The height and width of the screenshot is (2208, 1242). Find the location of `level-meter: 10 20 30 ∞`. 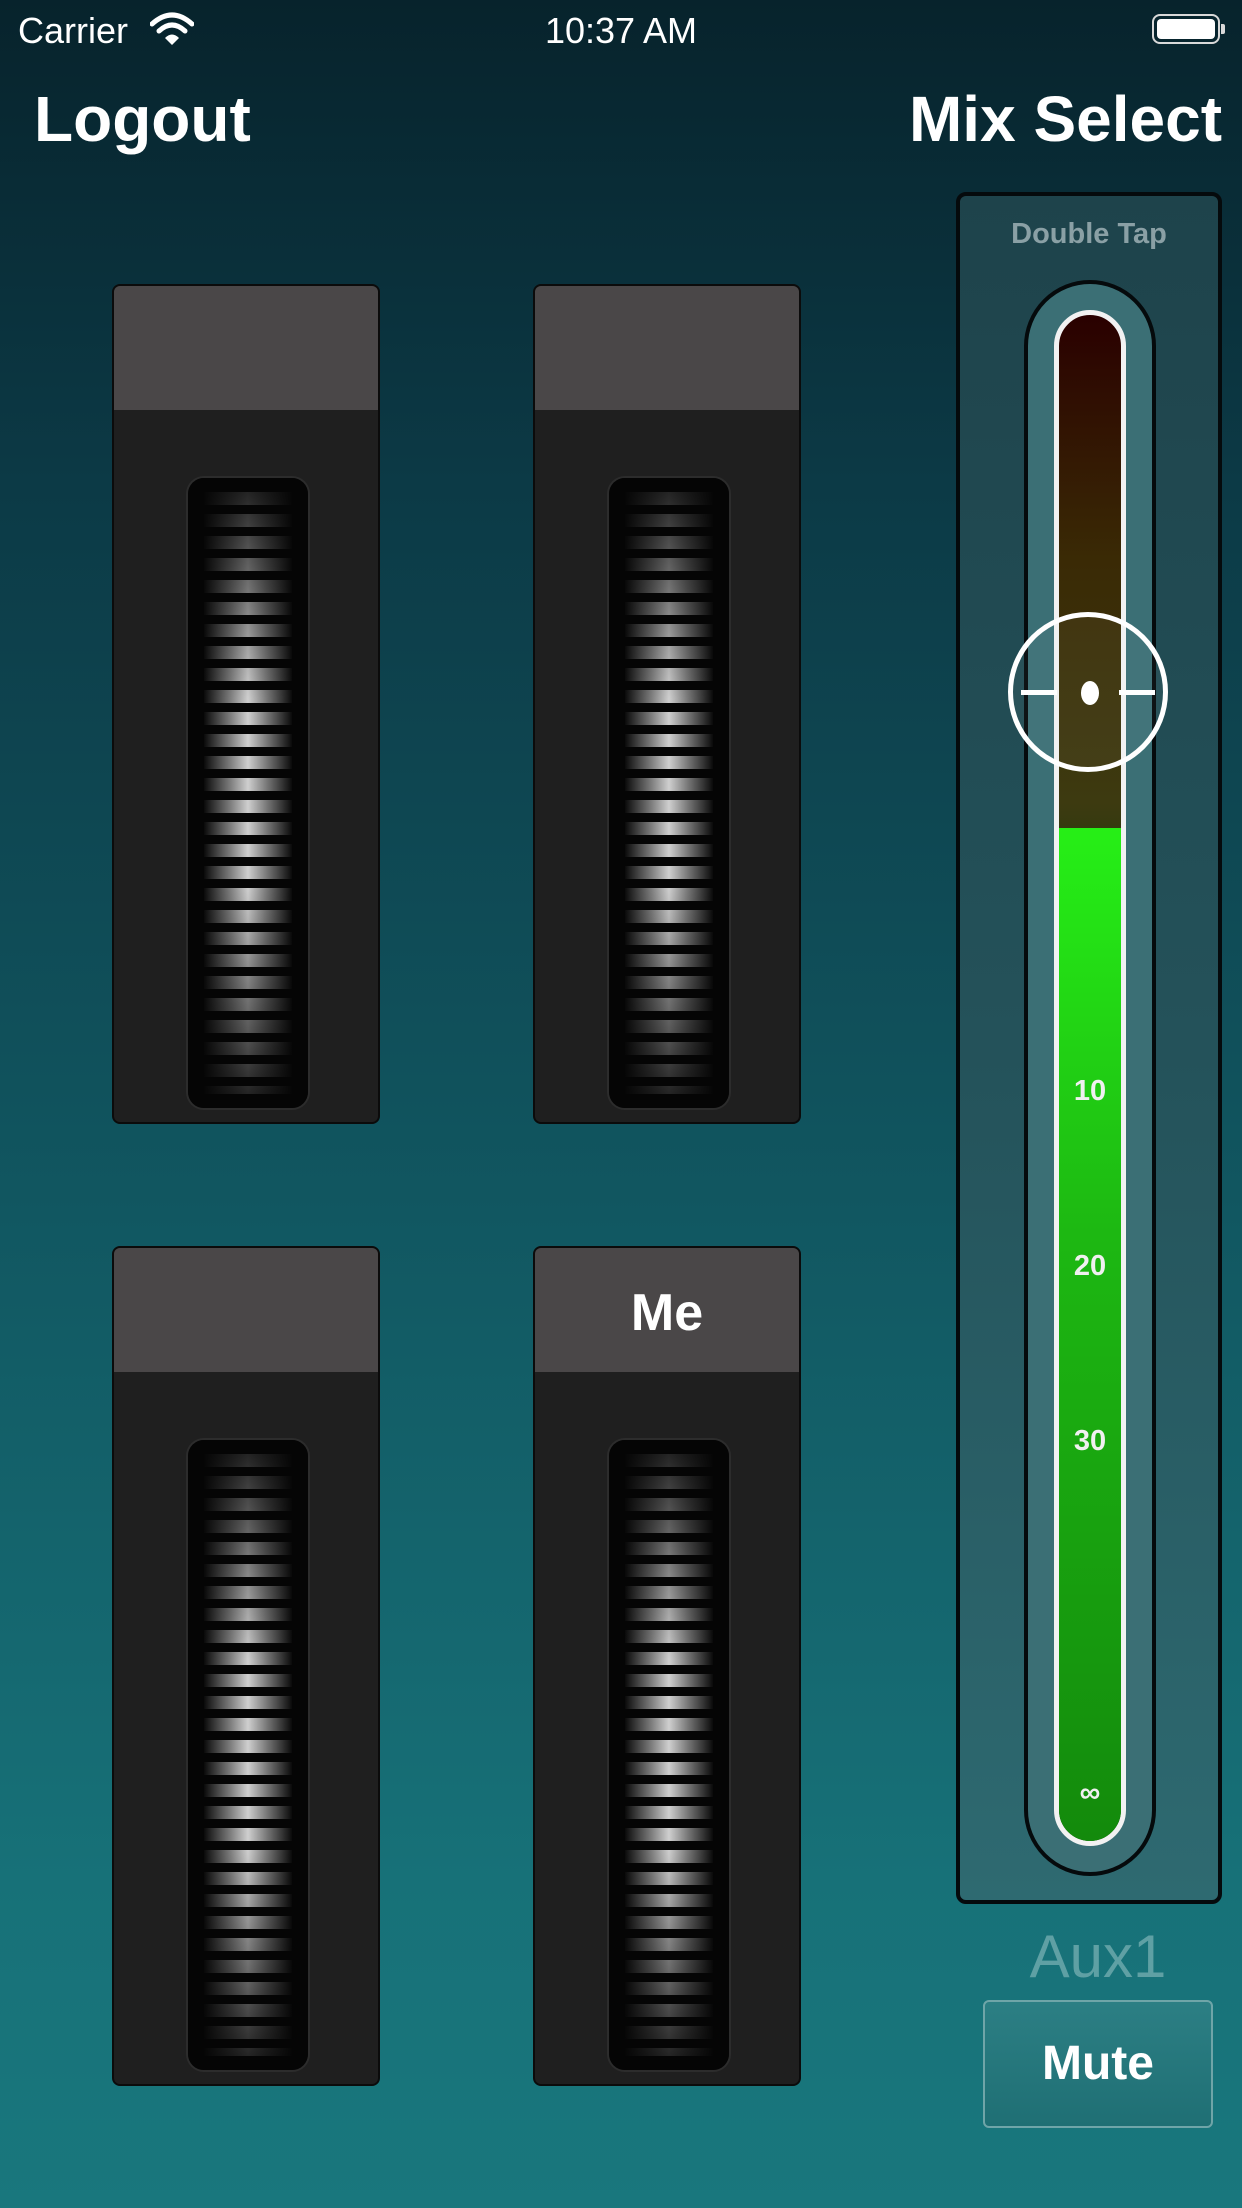

level-meter: 10 20 30 ∞ is located at coordinates (1090, 1078).